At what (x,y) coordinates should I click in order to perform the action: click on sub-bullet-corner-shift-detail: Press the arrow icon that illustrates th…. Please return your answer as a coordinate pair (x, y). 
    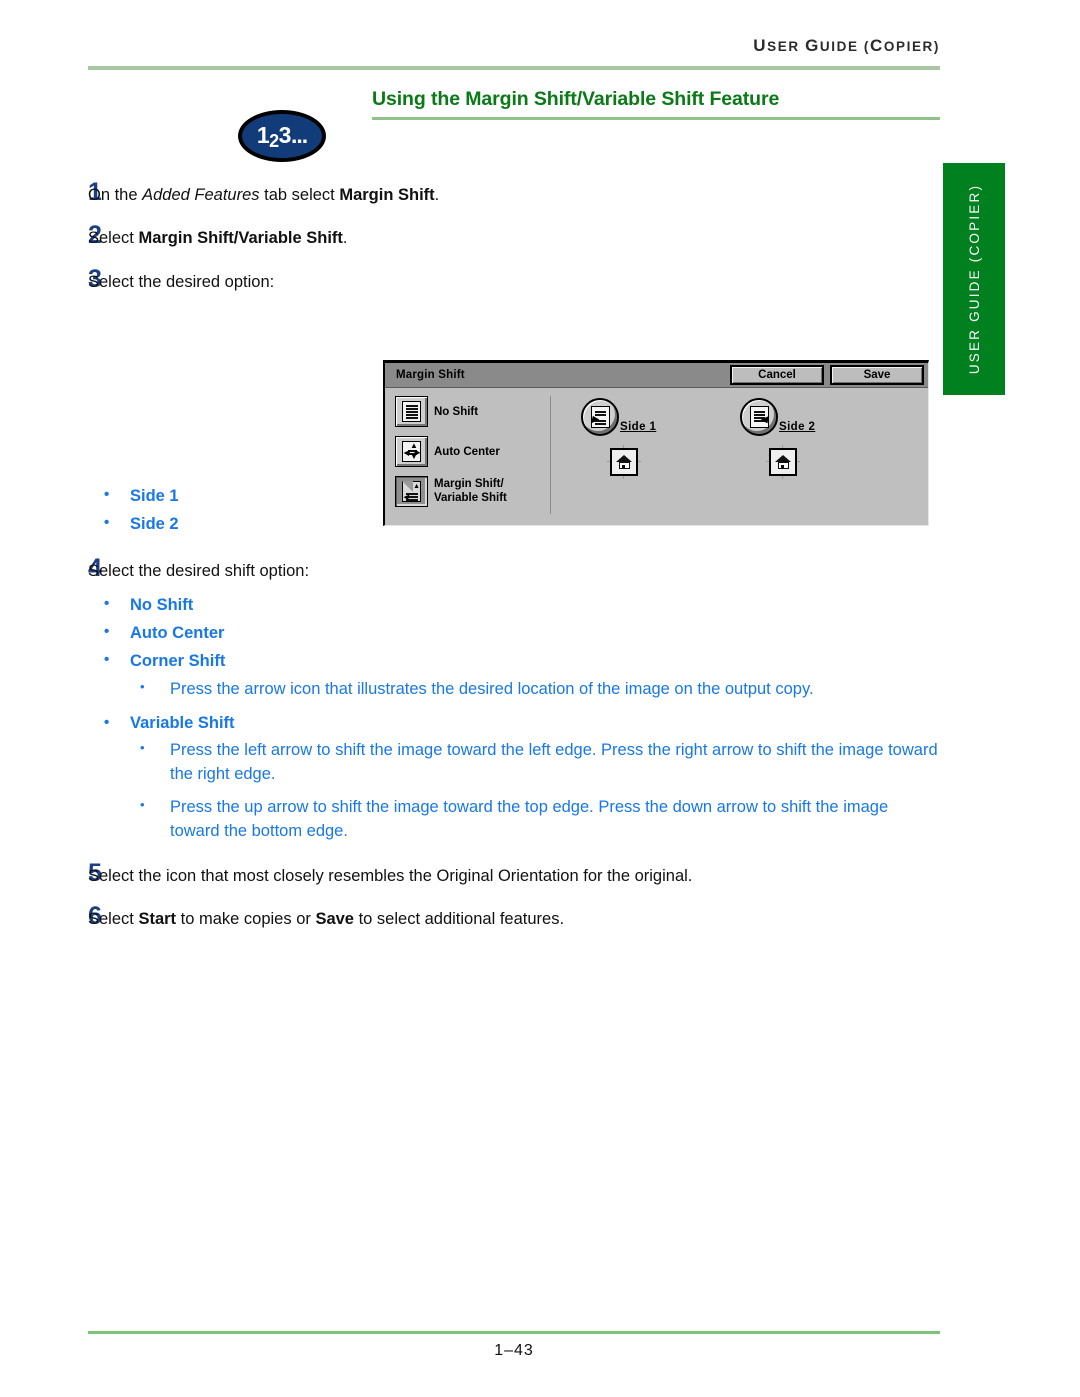
    Looking at the image, I should click on (514, 689).